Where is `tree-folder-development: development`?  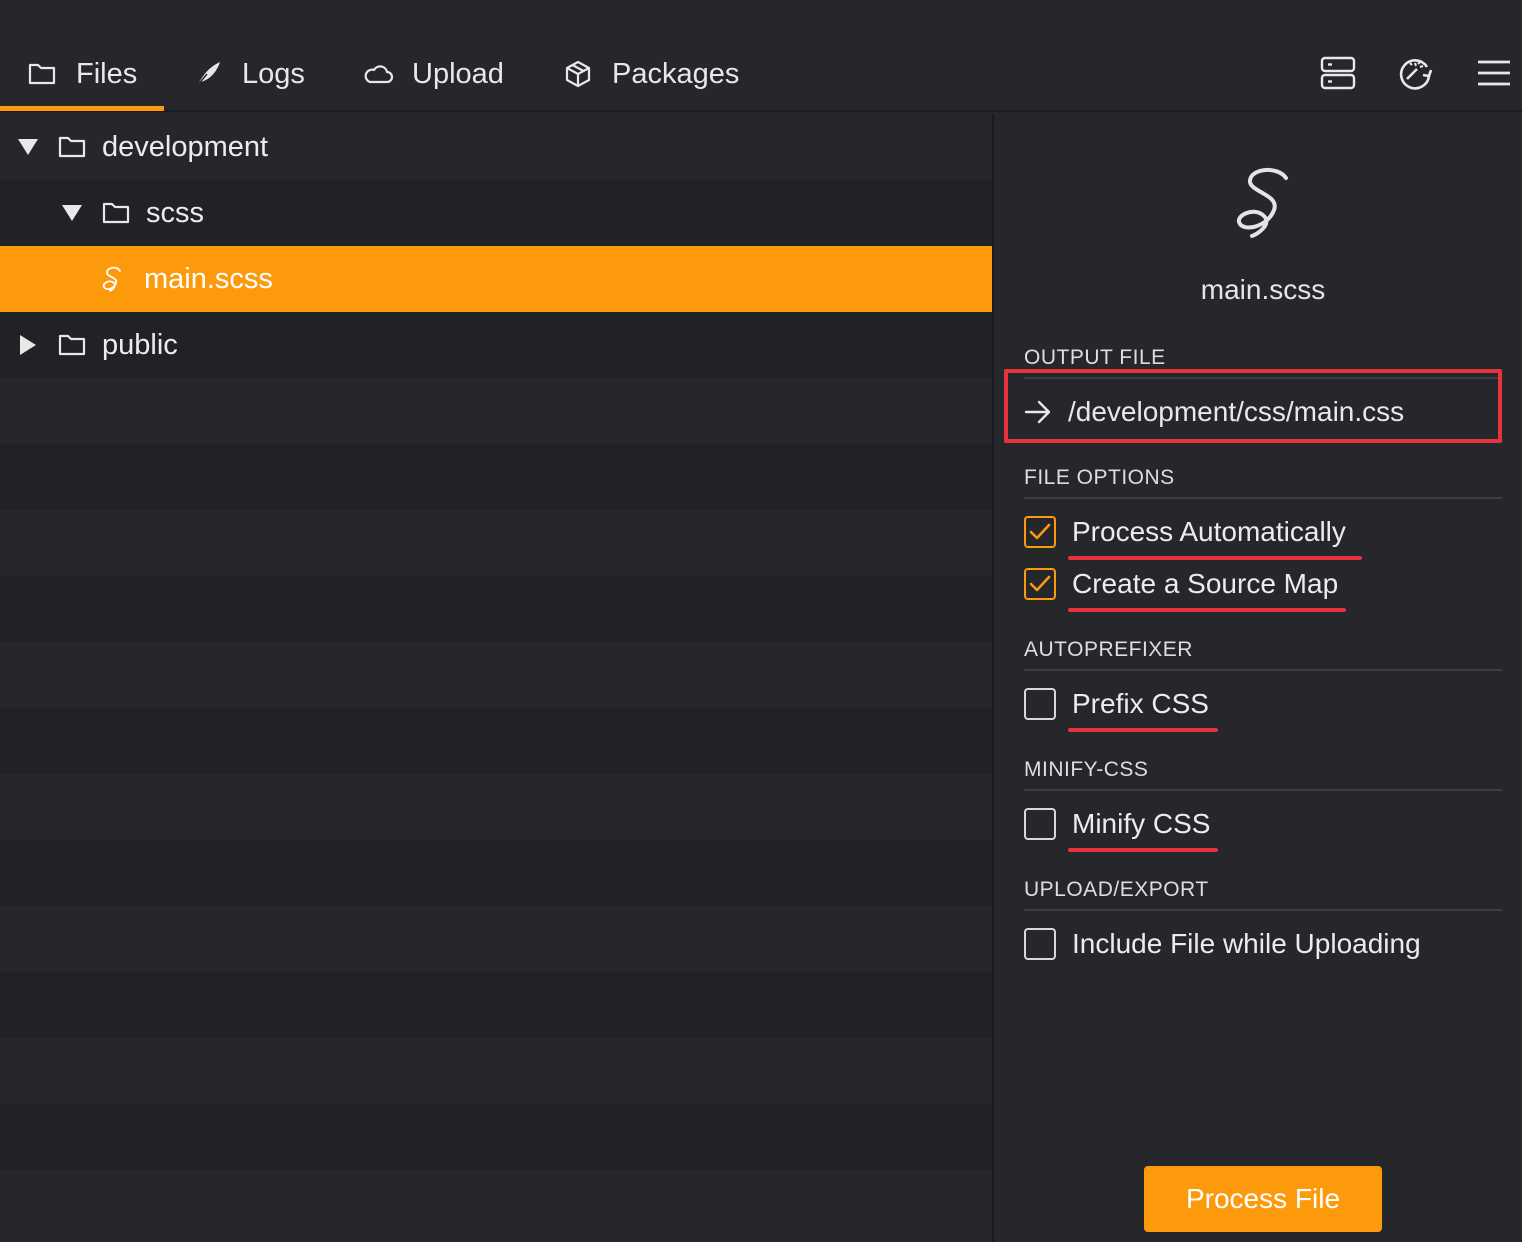
tree-folder-development: development is located at coordinates (142, 147).